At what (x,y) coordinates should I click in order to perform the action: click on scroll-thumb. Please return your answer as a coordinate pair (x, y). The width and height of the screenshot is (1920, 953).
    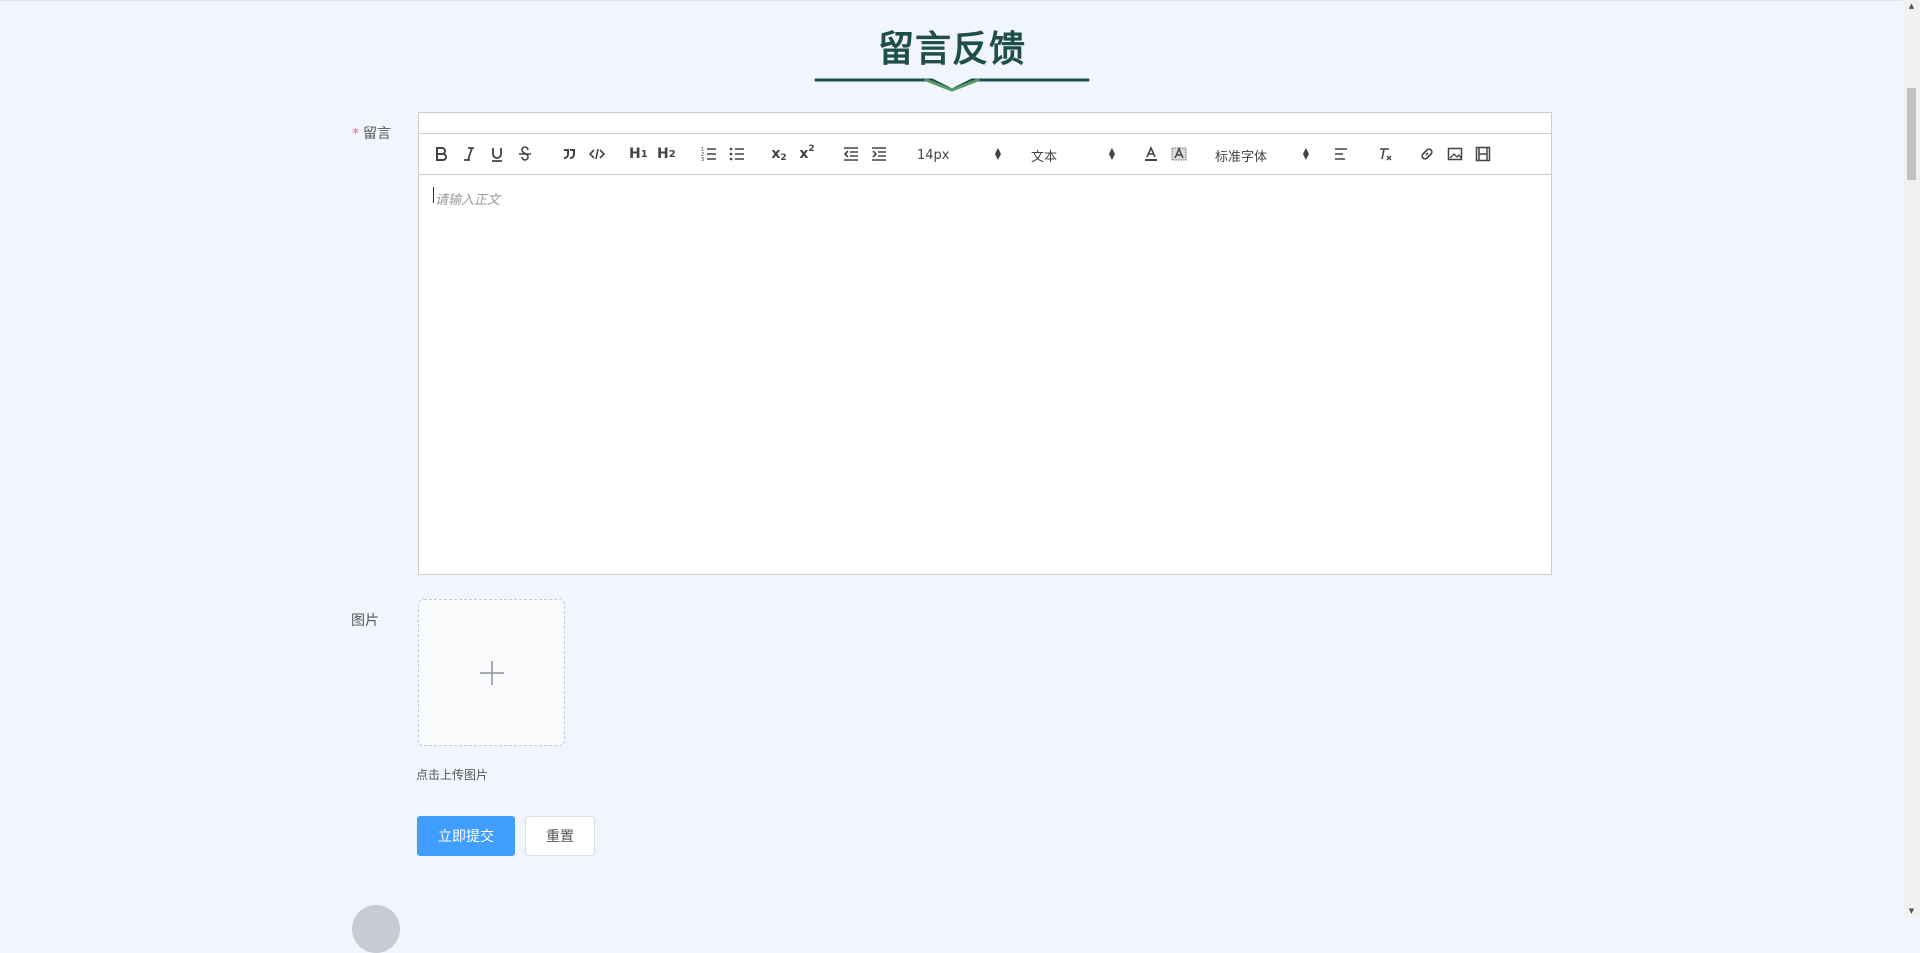
    Looking at the image, I should click on (1911, 134).